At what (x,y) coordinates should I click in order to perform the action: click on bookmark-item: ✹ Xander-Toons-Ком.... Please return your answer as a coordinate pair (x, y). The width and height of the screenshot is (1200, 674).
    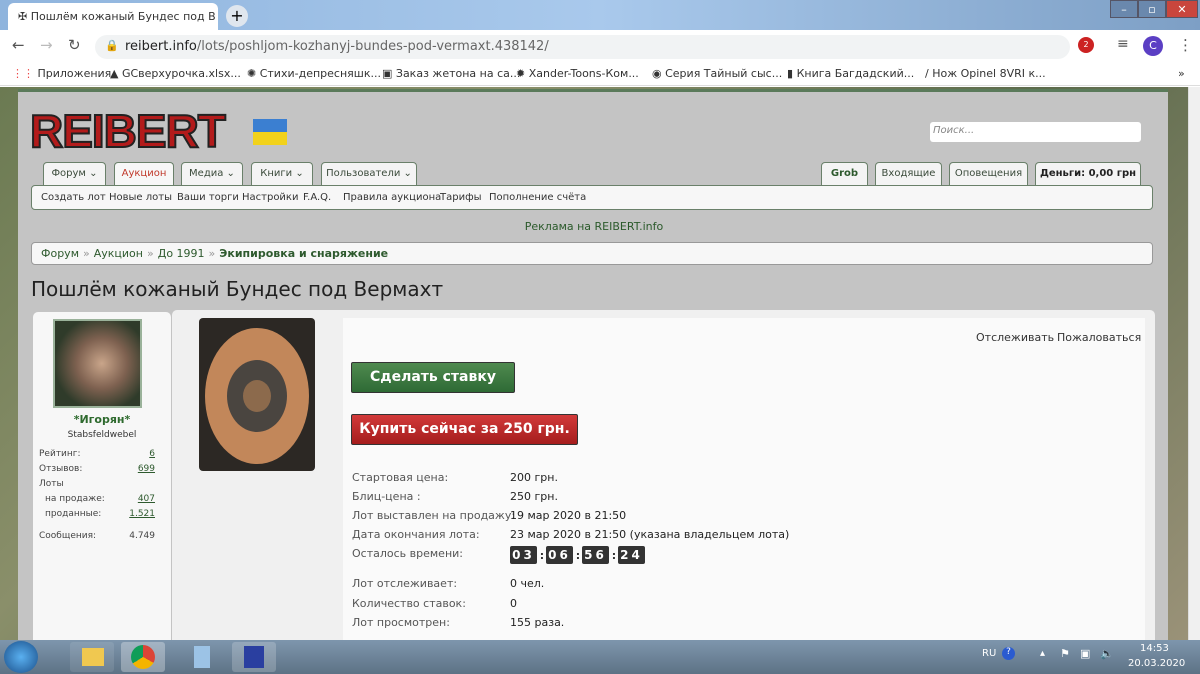
    Looking at the image, I should click on (577, 73).